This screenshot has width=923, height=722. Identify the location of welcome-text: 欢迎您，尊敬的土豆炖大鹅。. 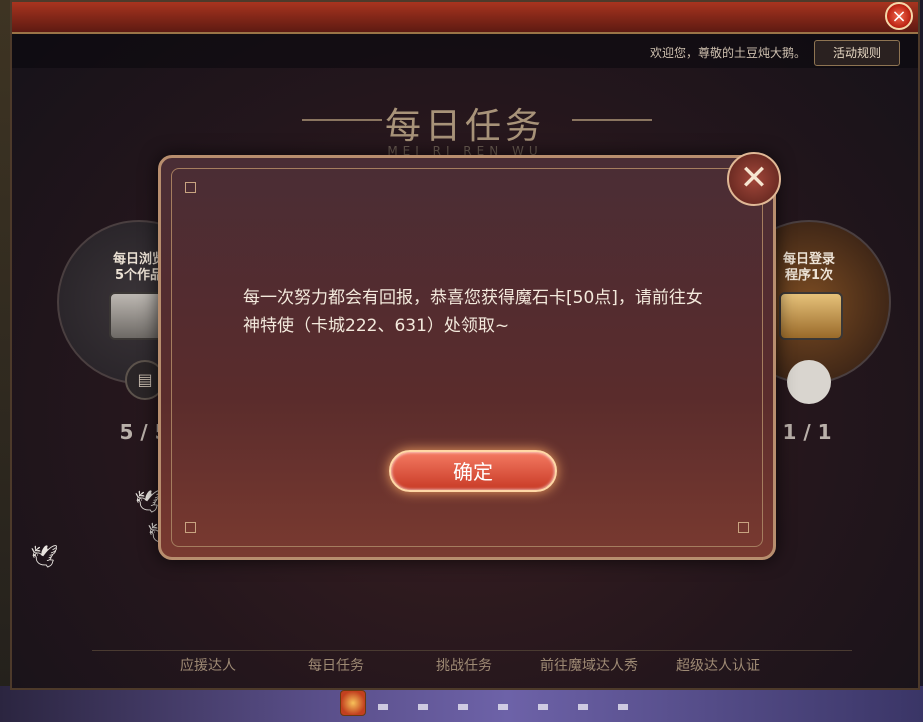
(727, 53).